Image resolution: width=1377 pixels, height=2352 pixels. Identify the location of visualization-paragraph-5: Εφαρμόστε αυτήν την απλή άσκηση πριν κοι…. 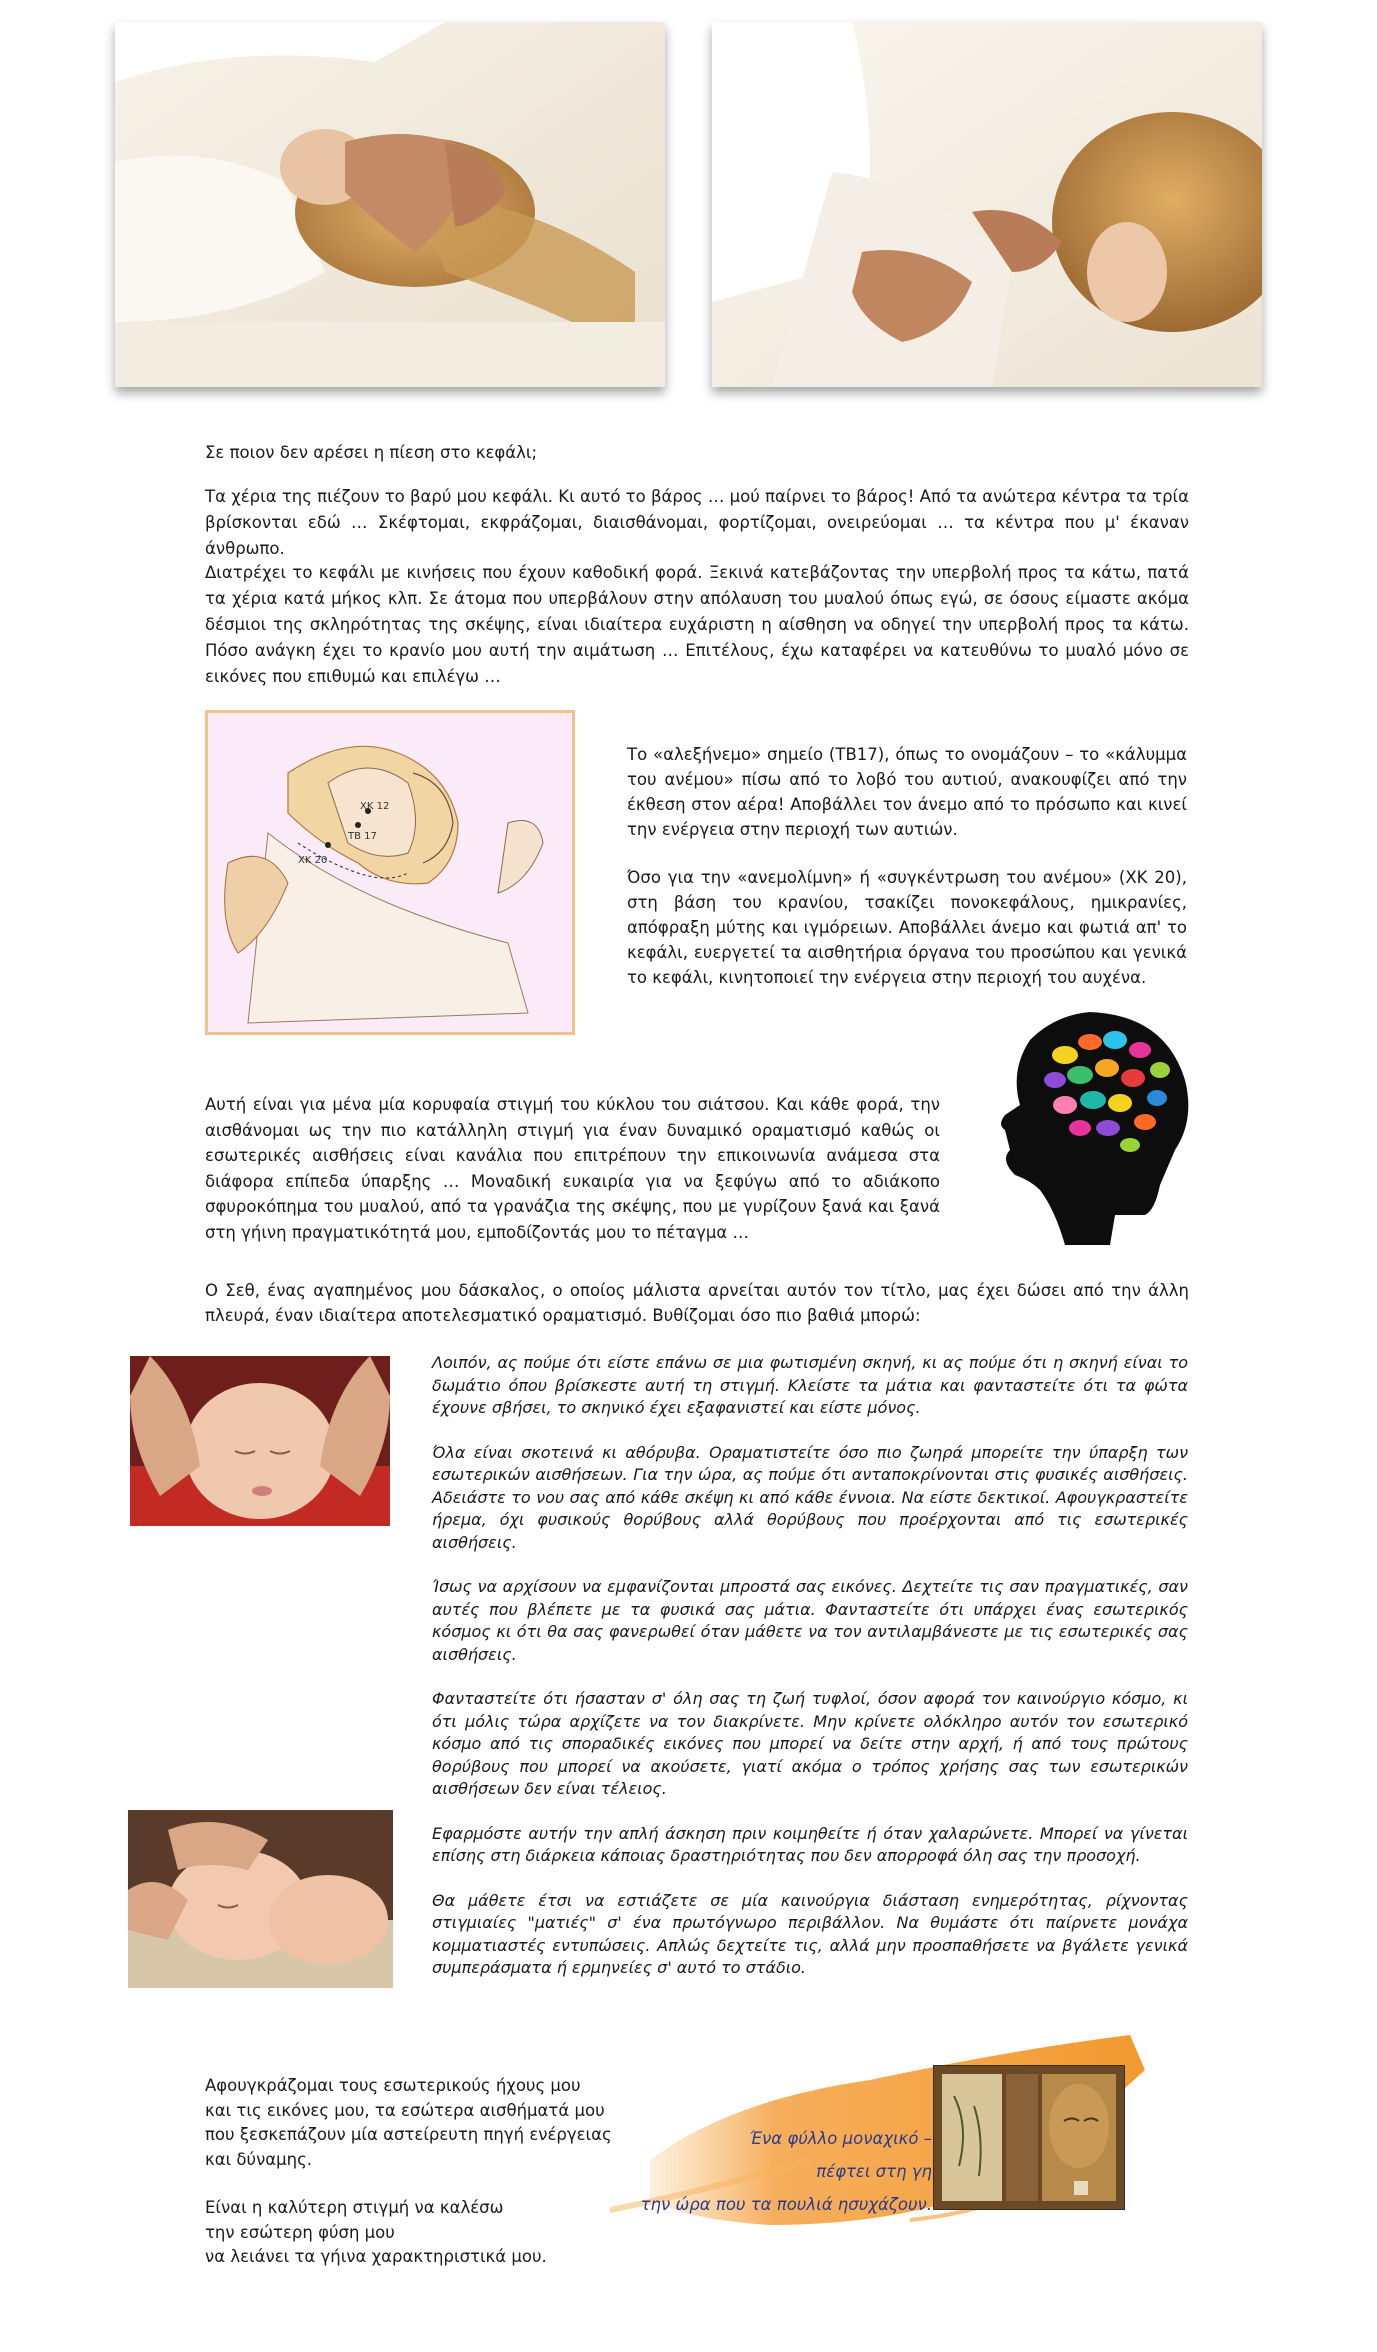
(810, 1844).